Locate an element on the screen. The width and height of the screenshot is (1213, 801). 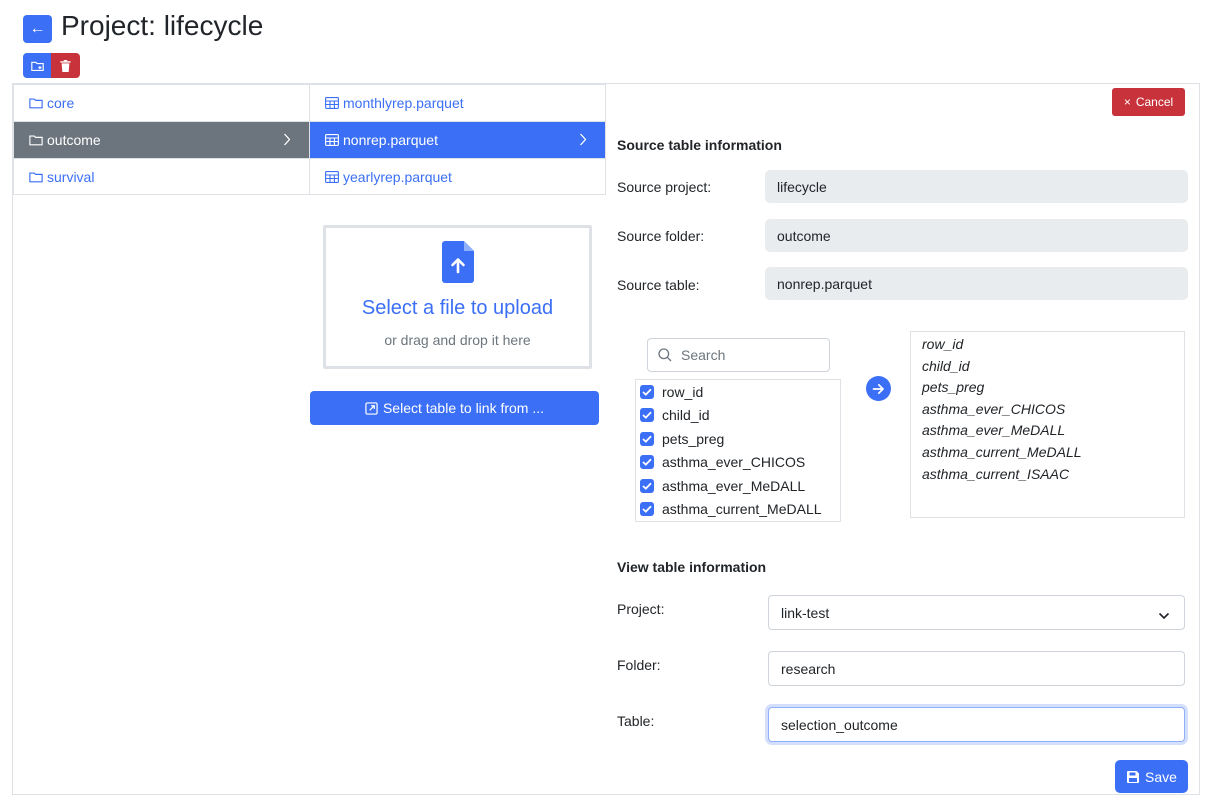
floppy-disk-icon is located at coordinates (1133, 776).